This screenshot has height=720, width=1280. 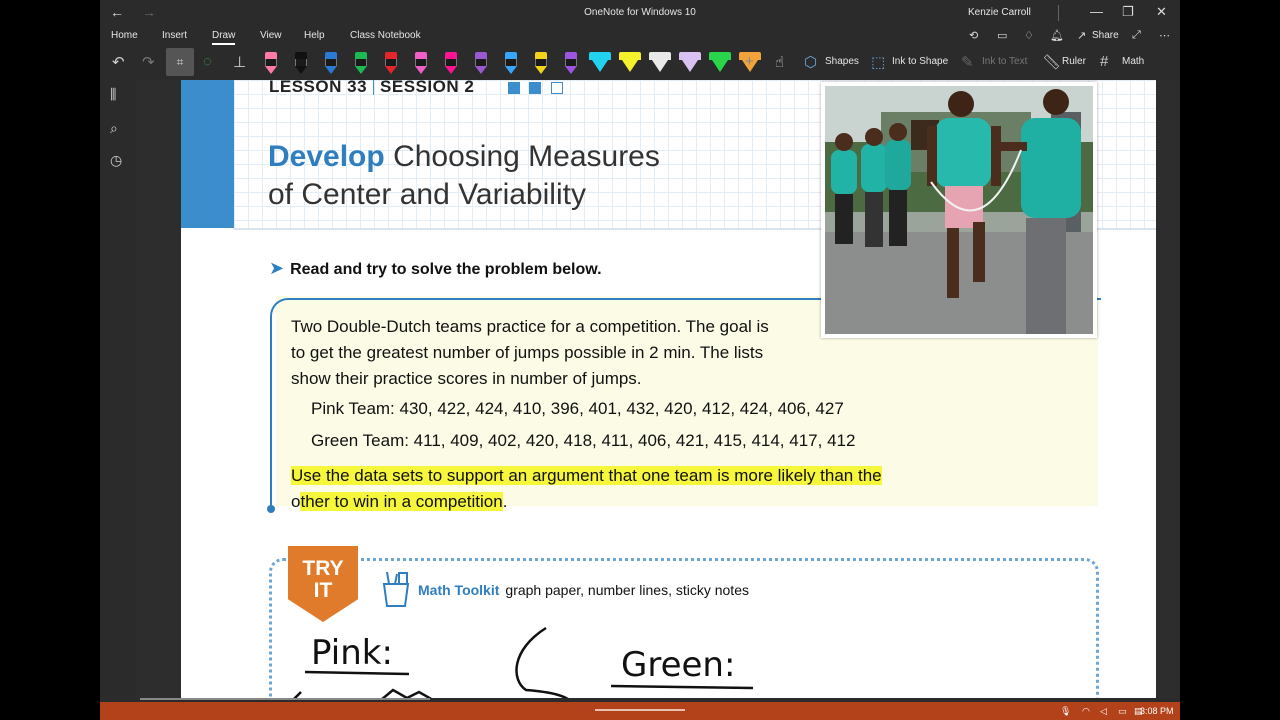 What do you see at coordinates (1133, 61) in the screenshot?
I see `math-button: Math` at bounding box center [1133, 61].